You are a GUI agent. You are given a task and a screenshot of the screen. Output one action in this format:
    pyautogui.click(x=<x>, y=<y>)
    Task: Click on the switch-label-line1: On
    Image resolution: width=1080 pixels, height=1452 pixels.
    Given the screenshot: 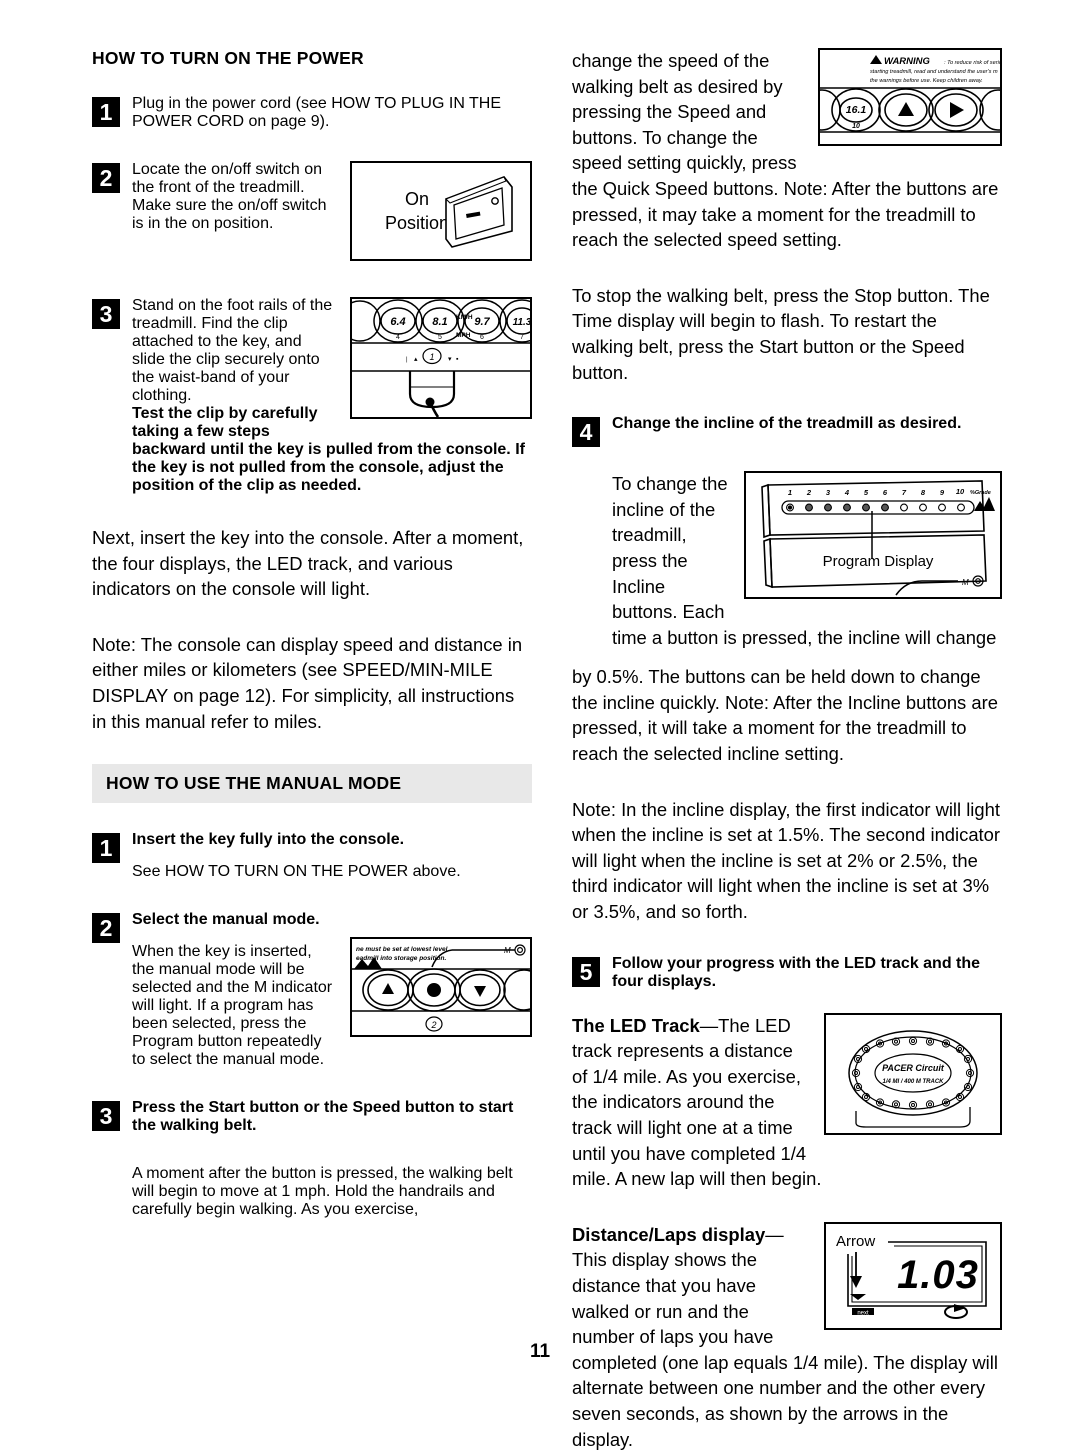 What is the action you would take?
    pyautogui.click(x=416, y=199)
    